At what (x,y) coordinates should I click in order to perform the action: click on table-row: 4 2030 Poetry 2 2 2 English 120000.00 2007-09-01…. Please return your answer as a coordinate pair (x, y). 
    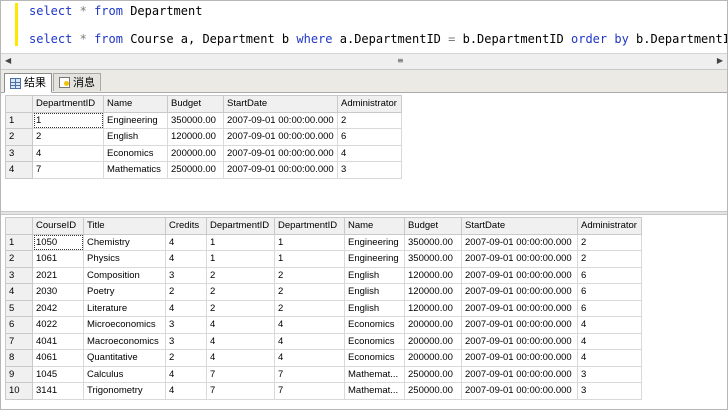
    Looking at the image, I should click on (323, 292).